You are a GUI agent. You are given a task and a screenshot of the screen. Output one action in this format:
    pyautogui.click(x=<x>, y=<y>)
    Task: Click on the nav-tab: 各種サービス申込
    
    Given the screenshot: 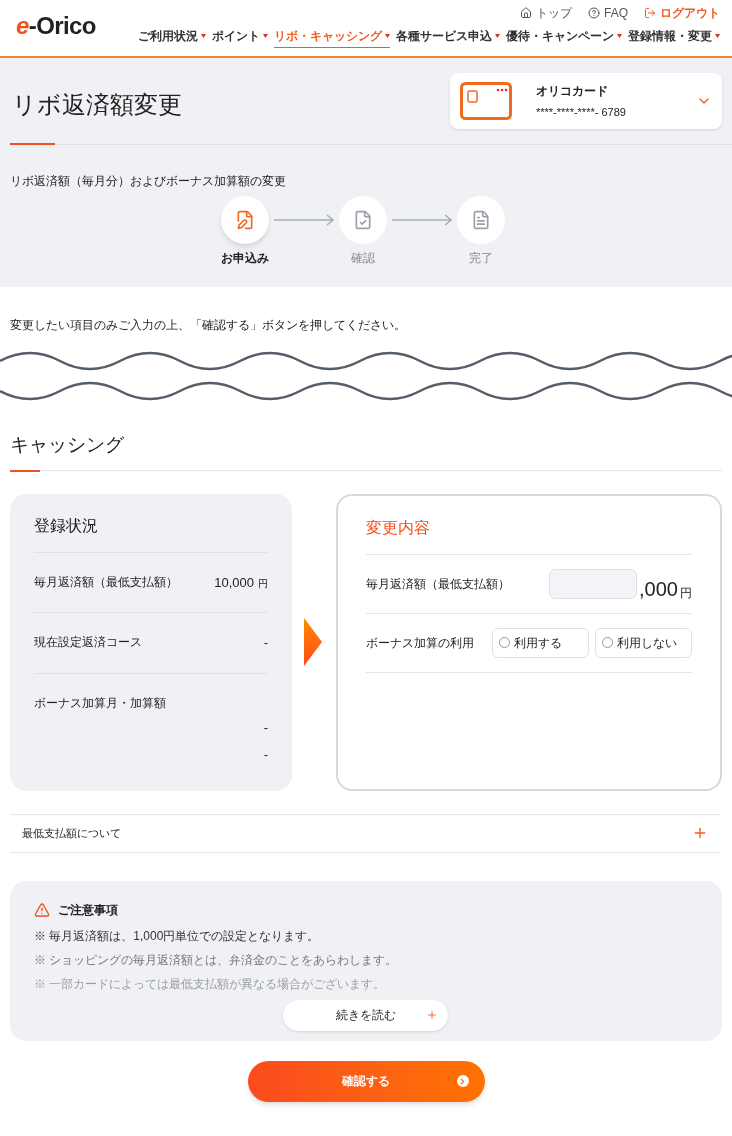 What is the action you would take?
    pyautogui.click(x=448, y=37)
    